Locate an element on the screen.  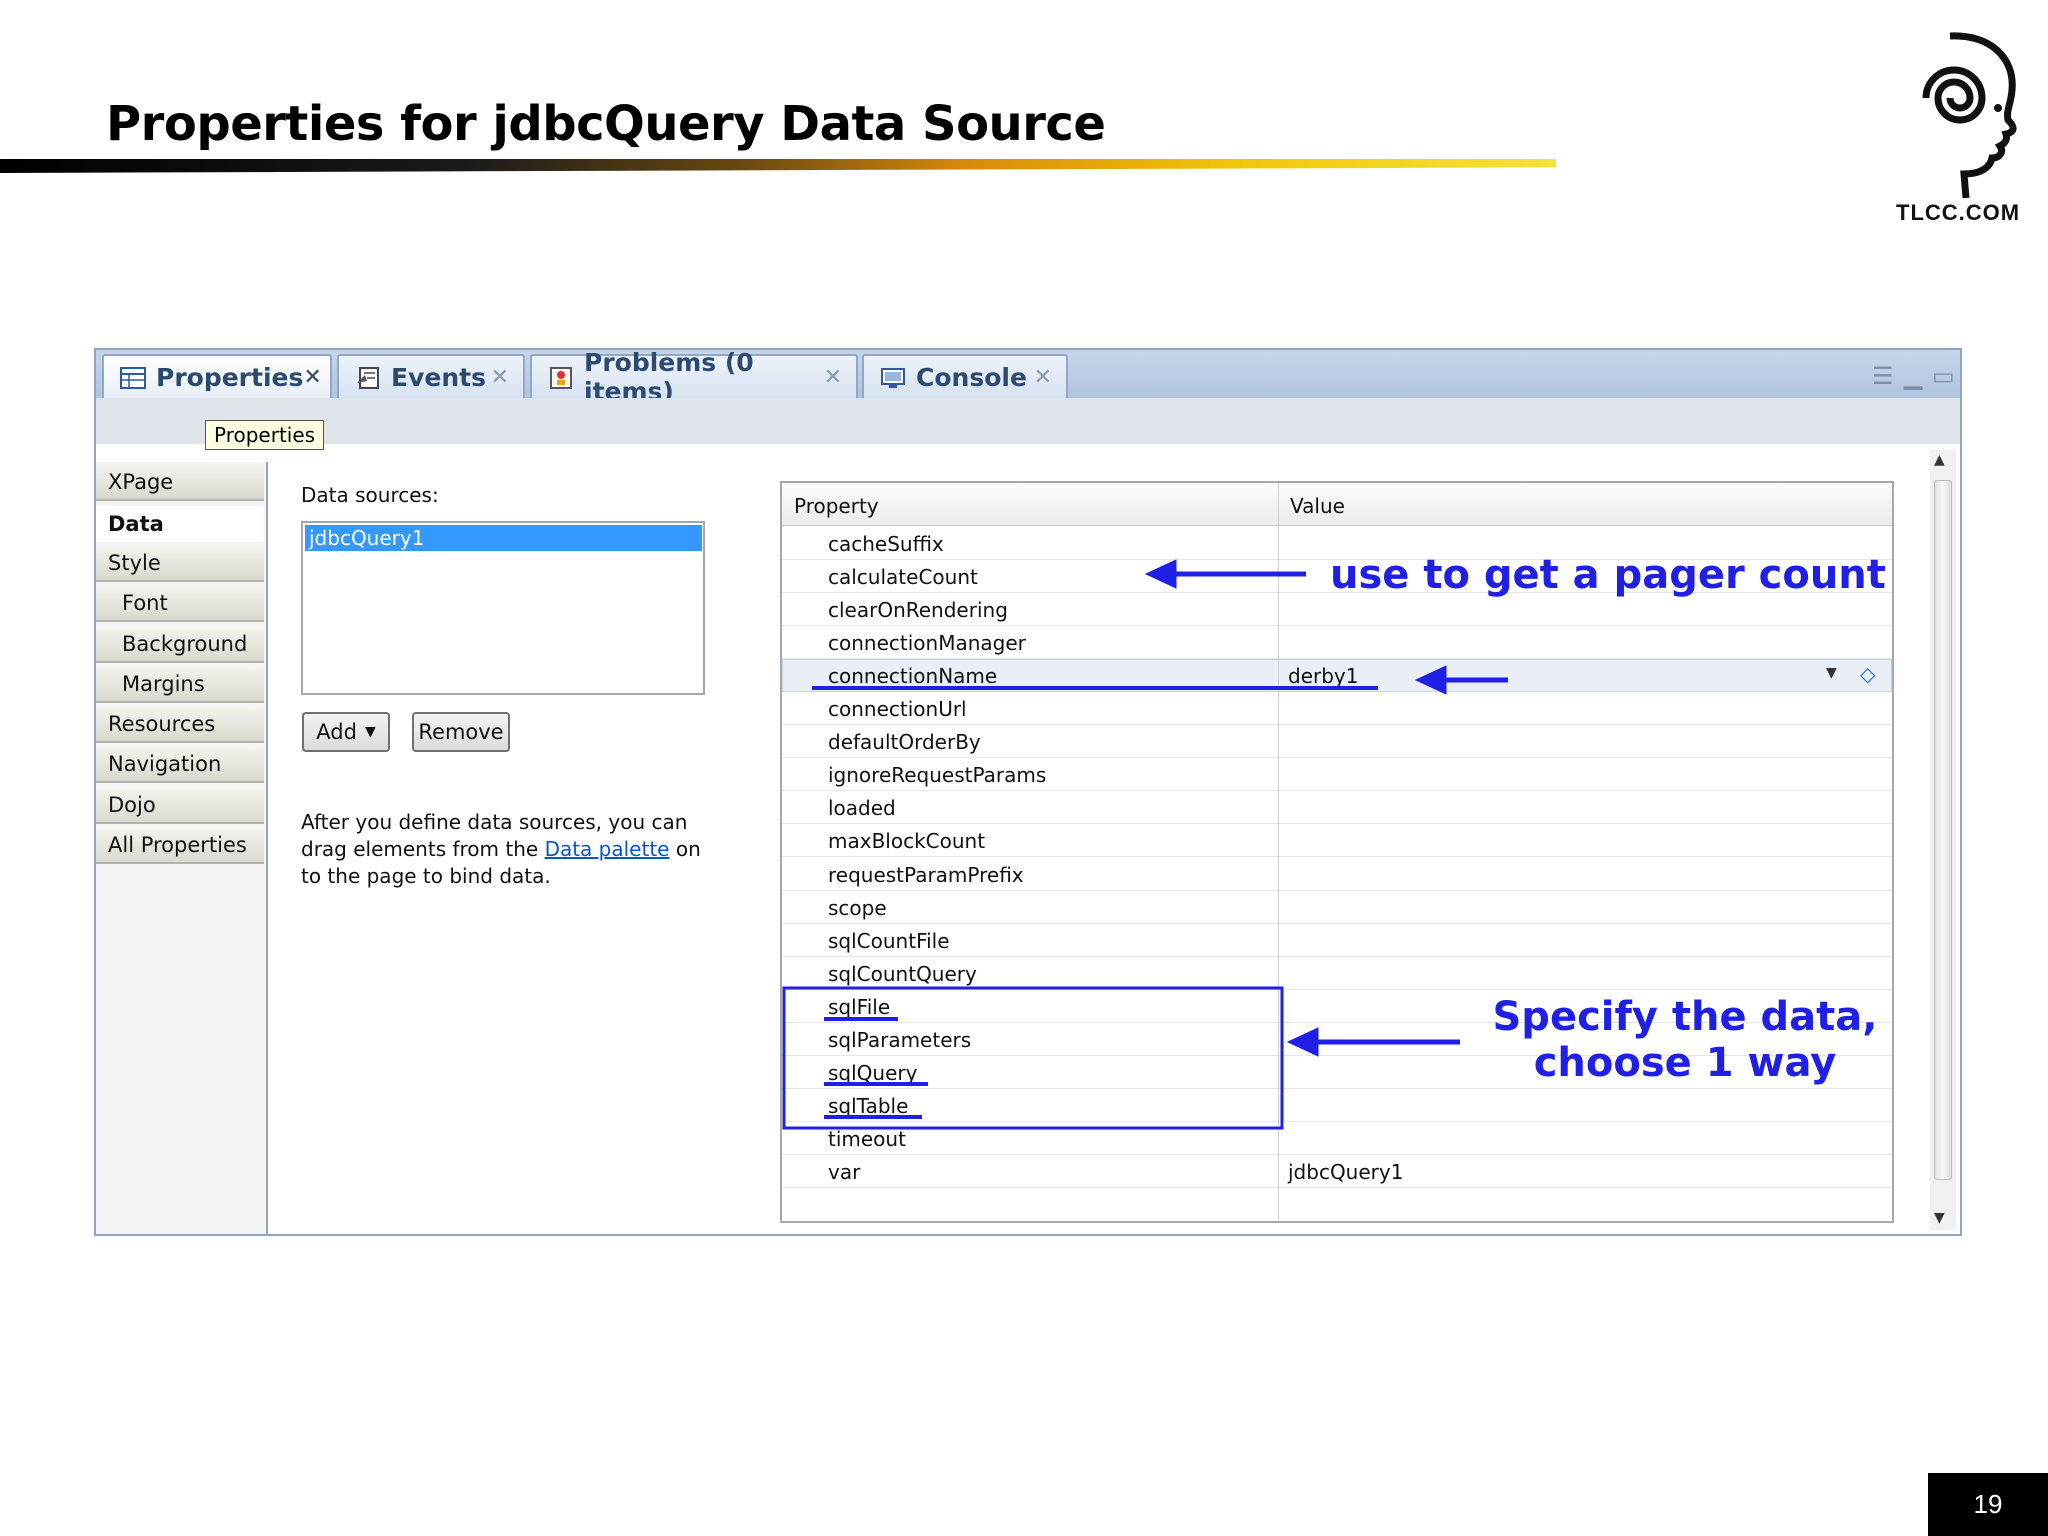
annotation-overlay is located at coordinates (1145, 844).